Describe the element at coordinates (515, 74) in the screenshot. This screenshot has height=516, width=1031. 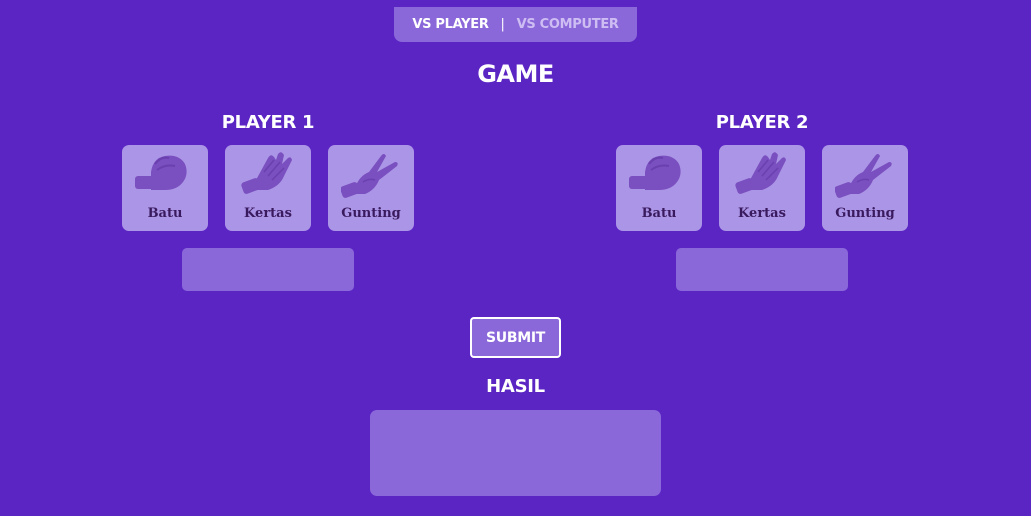
I see `page-title: GAME` at that location.